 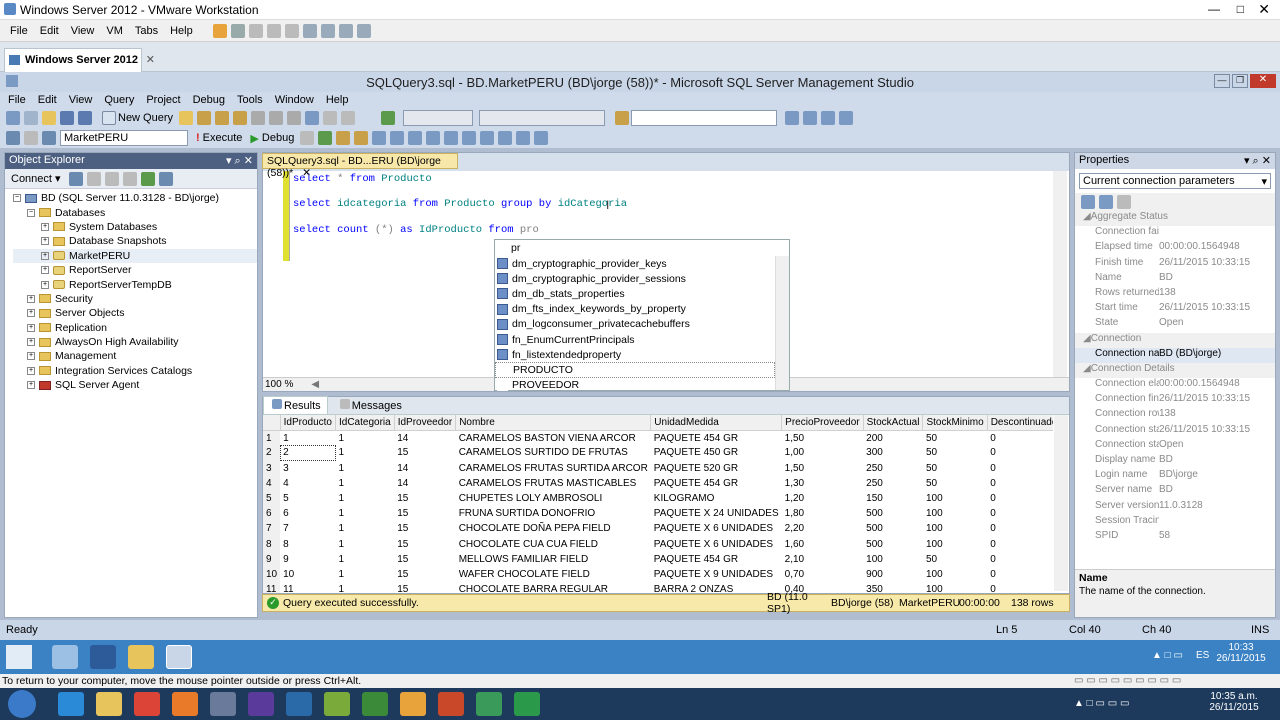 What do you see at coordinates (19, 657) in the screenshot?
I see `start-icon` at bounding box center [19, 657].